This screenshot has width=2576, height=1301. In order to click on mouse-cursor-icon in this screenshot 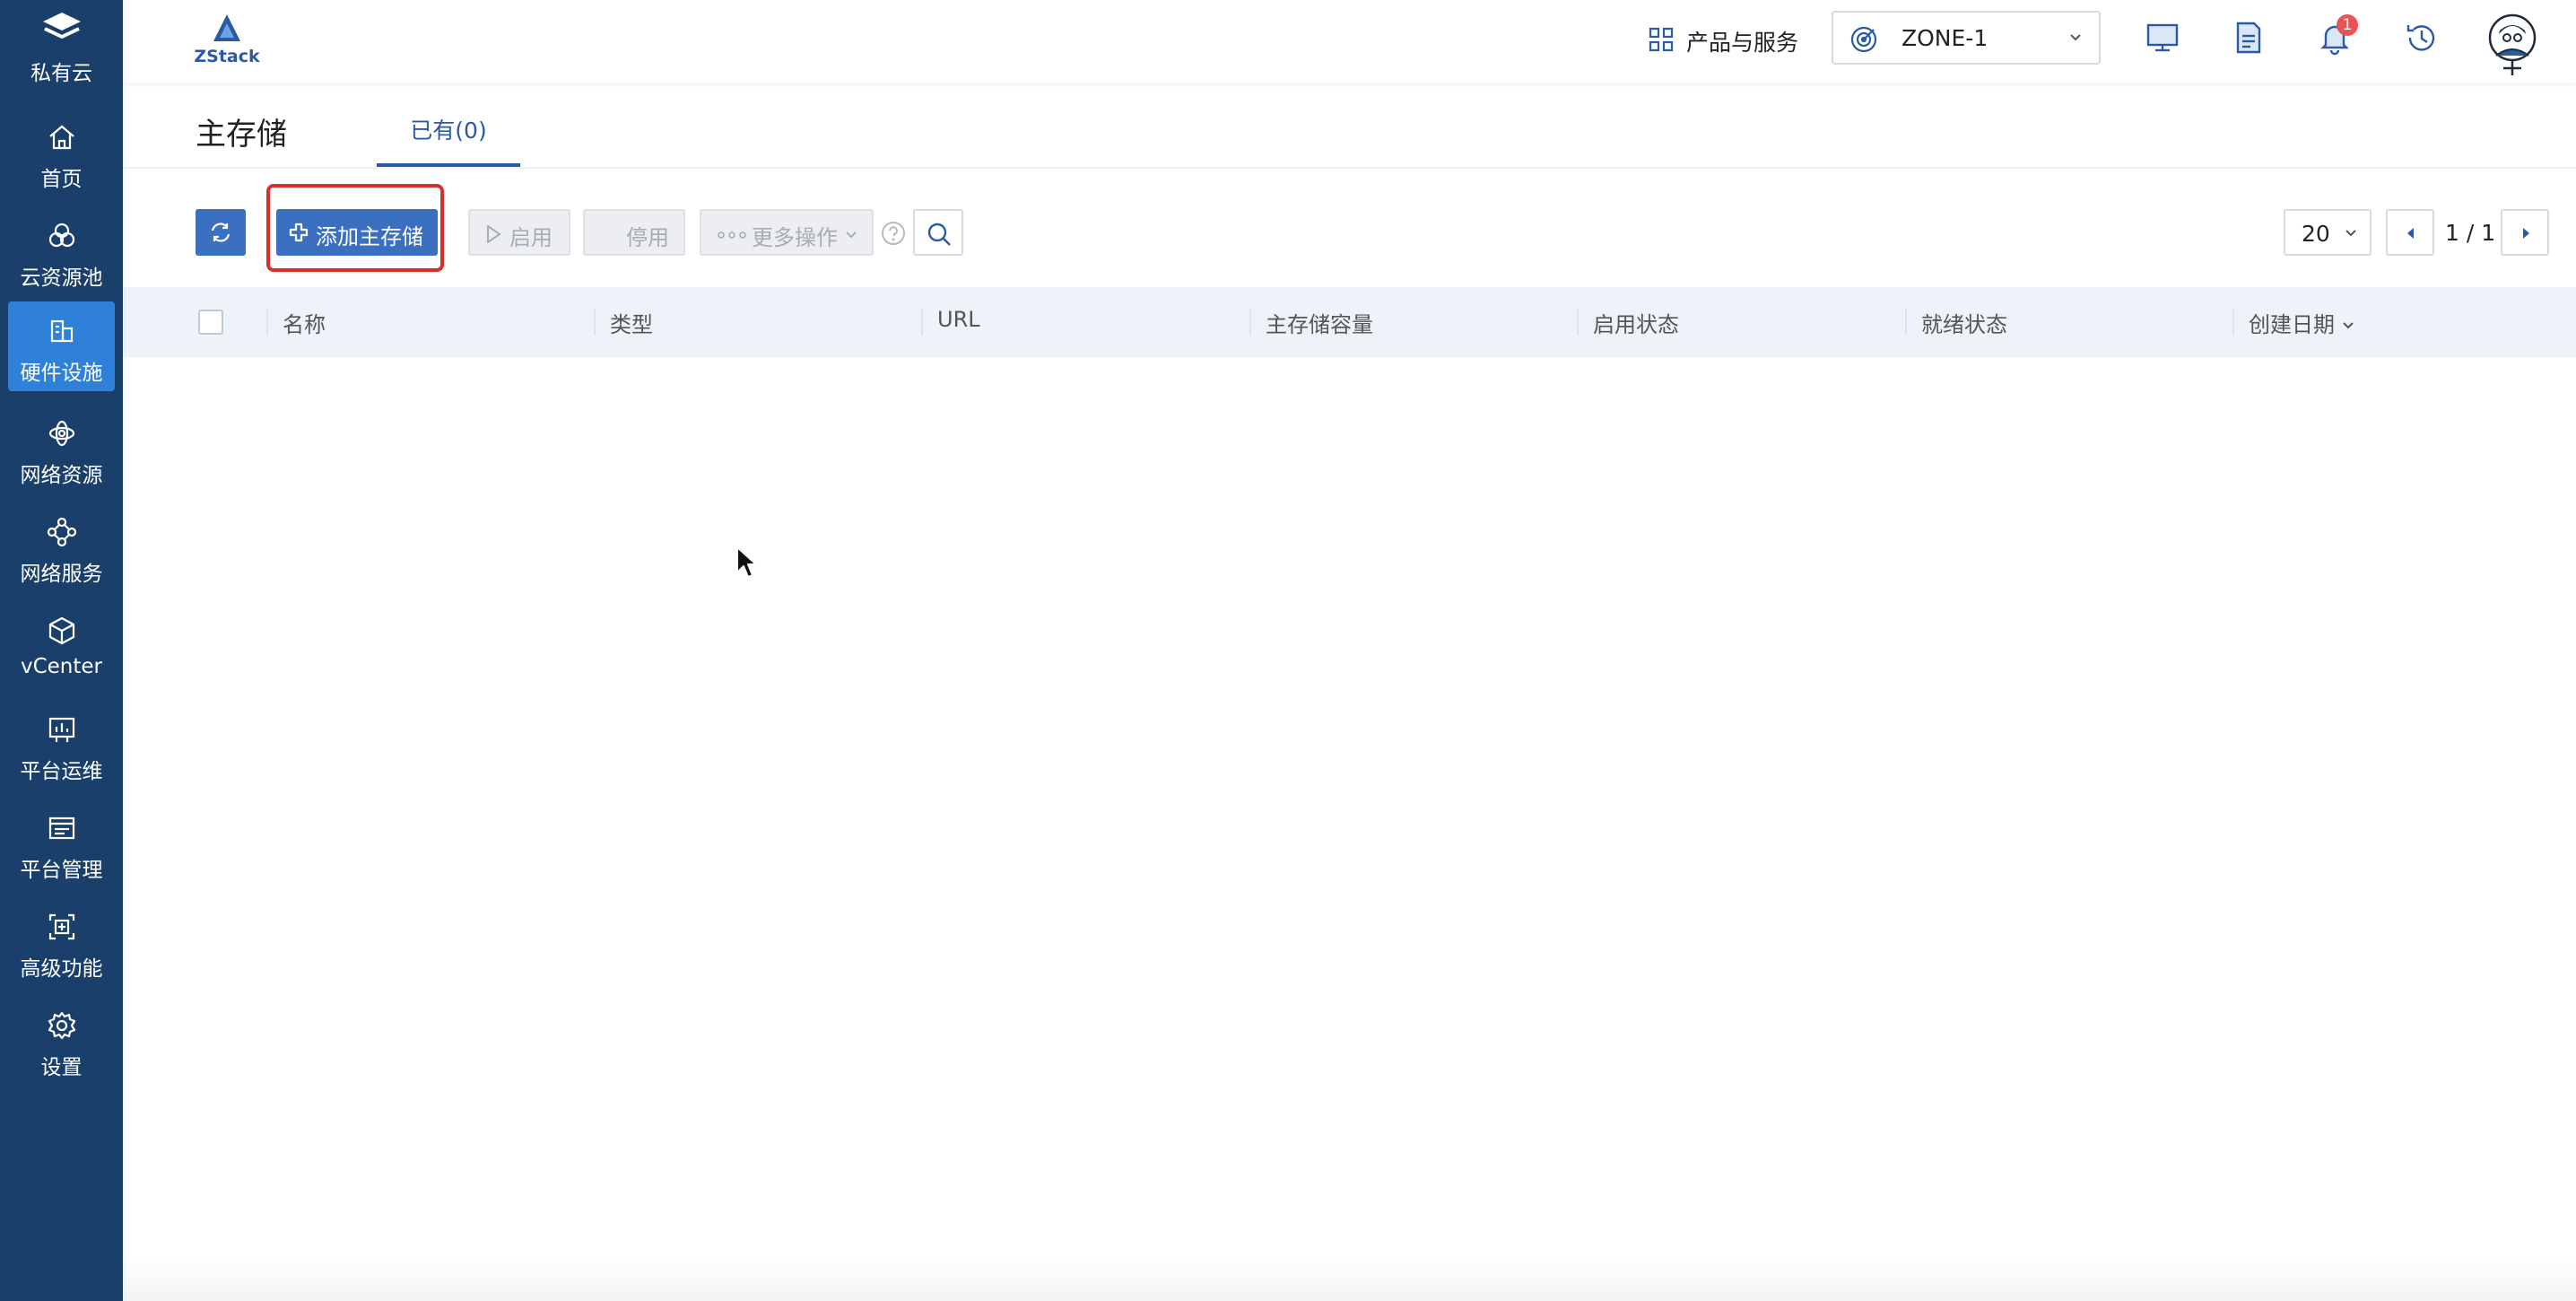, I will do `click(746, 562)`.